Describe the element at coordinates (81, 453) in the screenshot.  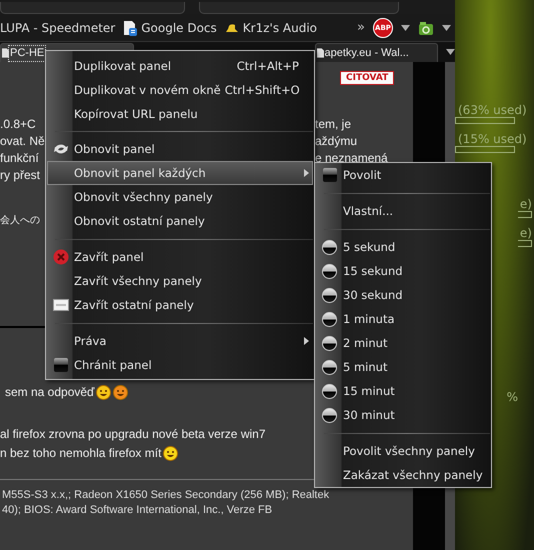
I see `post-text: n bez toho nemohla firefox mít` at that location.